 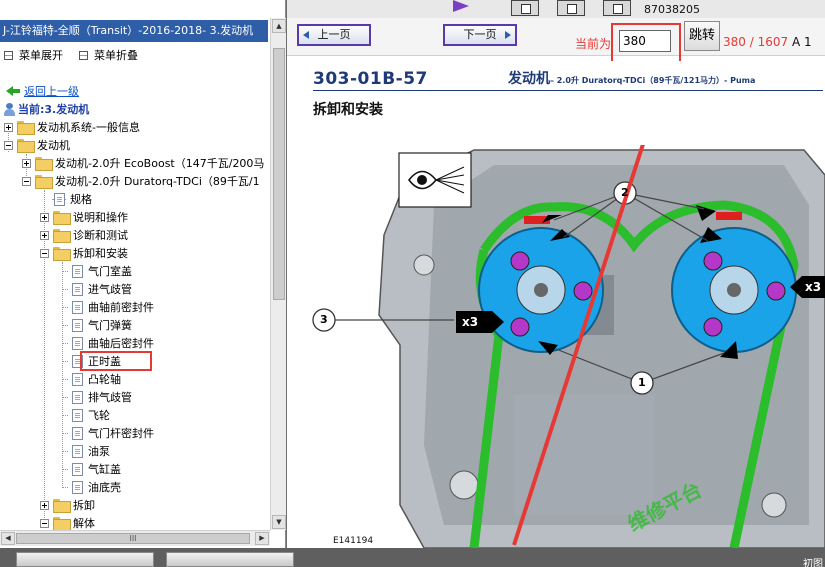 What do you see at coordinates (262, 538) in the screenshot?
I see `scroll-right-icon: ▶` at bounding box center [262, 538].